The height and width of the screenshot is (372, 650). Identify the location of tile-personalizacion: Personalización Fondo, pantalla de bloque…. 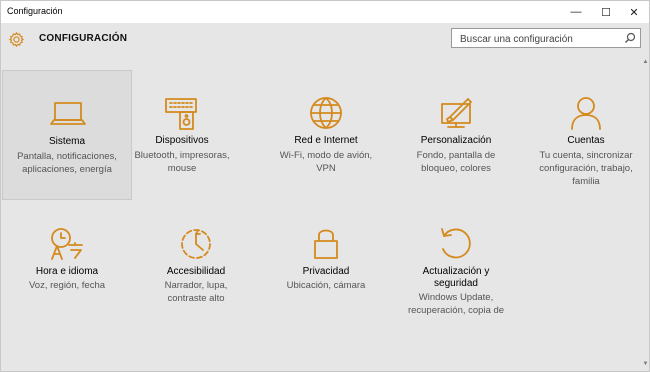
(456, 135).